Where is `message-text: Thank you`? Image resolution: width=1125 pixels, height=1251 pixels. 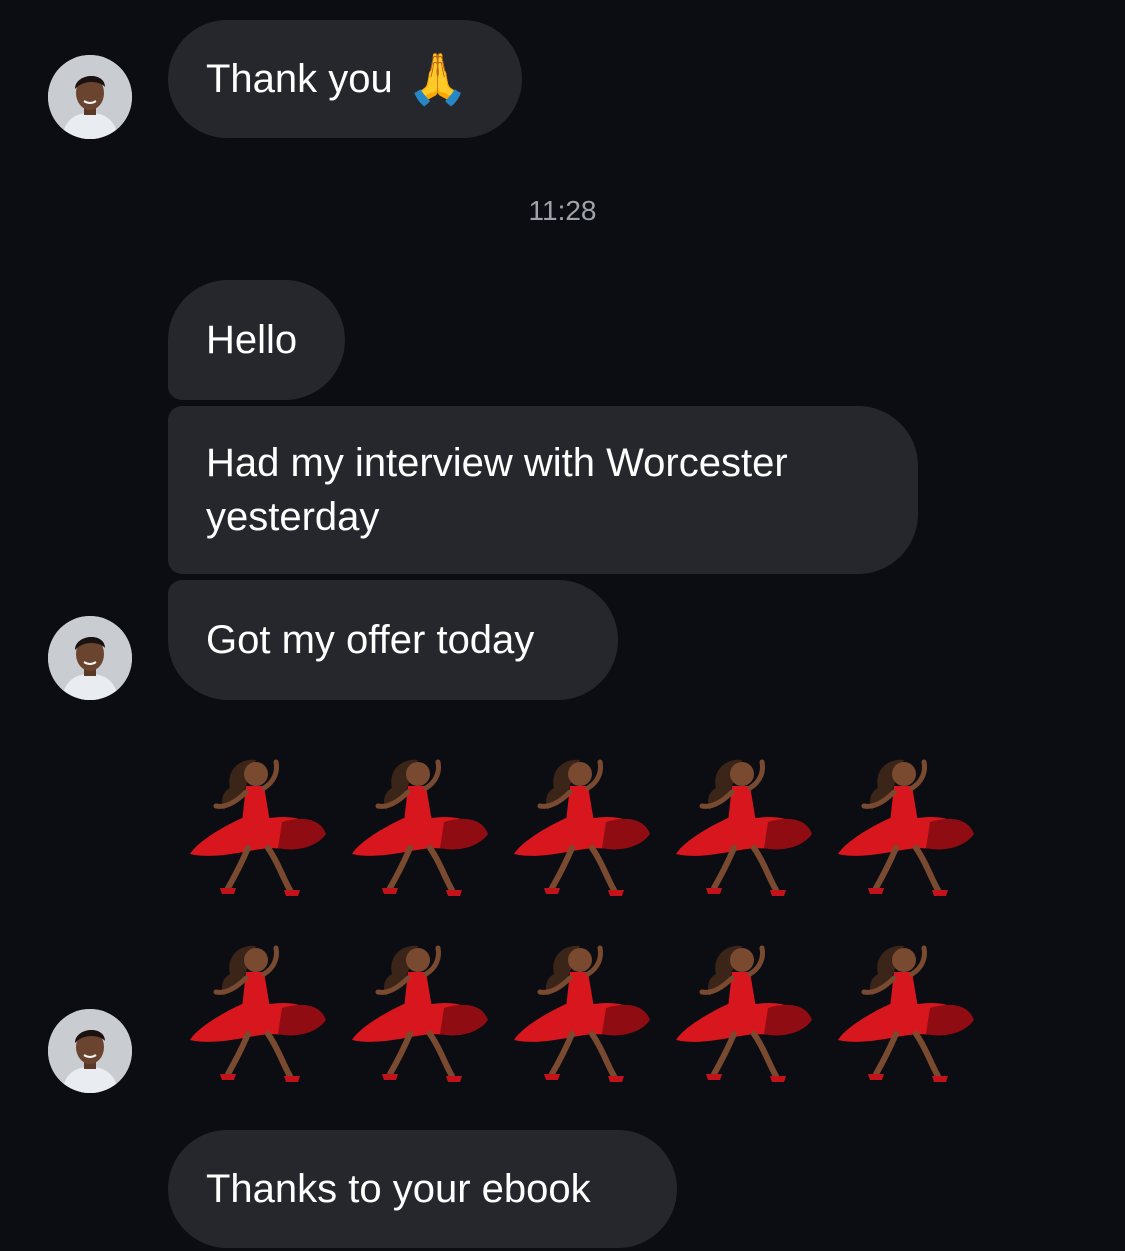 message-text: Thank you is located at coordinates (299, 79).